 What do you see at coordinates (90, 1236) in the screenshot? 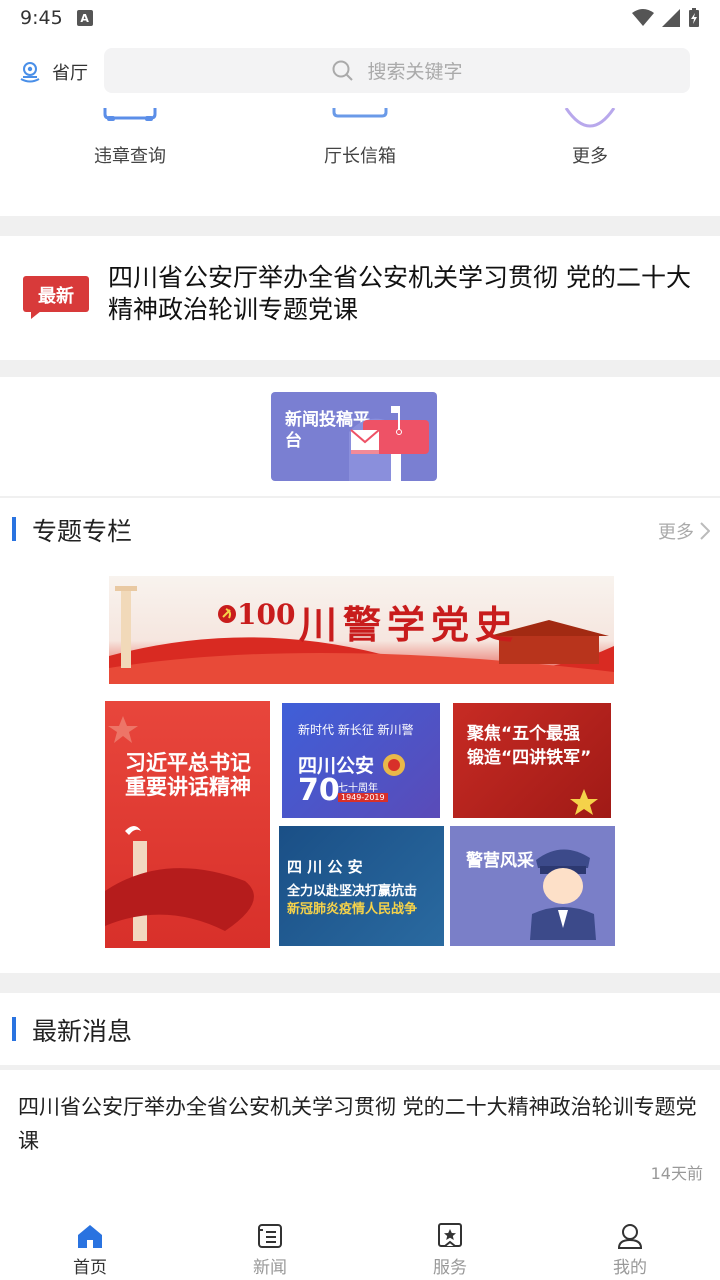
I see `home-icon` at bounding box center [90, 1236].